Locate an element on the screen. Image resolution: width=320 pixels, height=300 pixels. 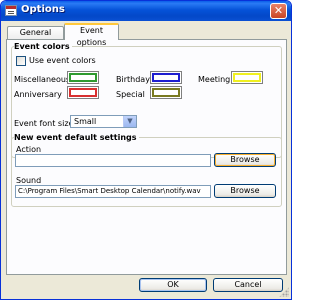
sound-label: Sound is located at coordinates (29, 180).